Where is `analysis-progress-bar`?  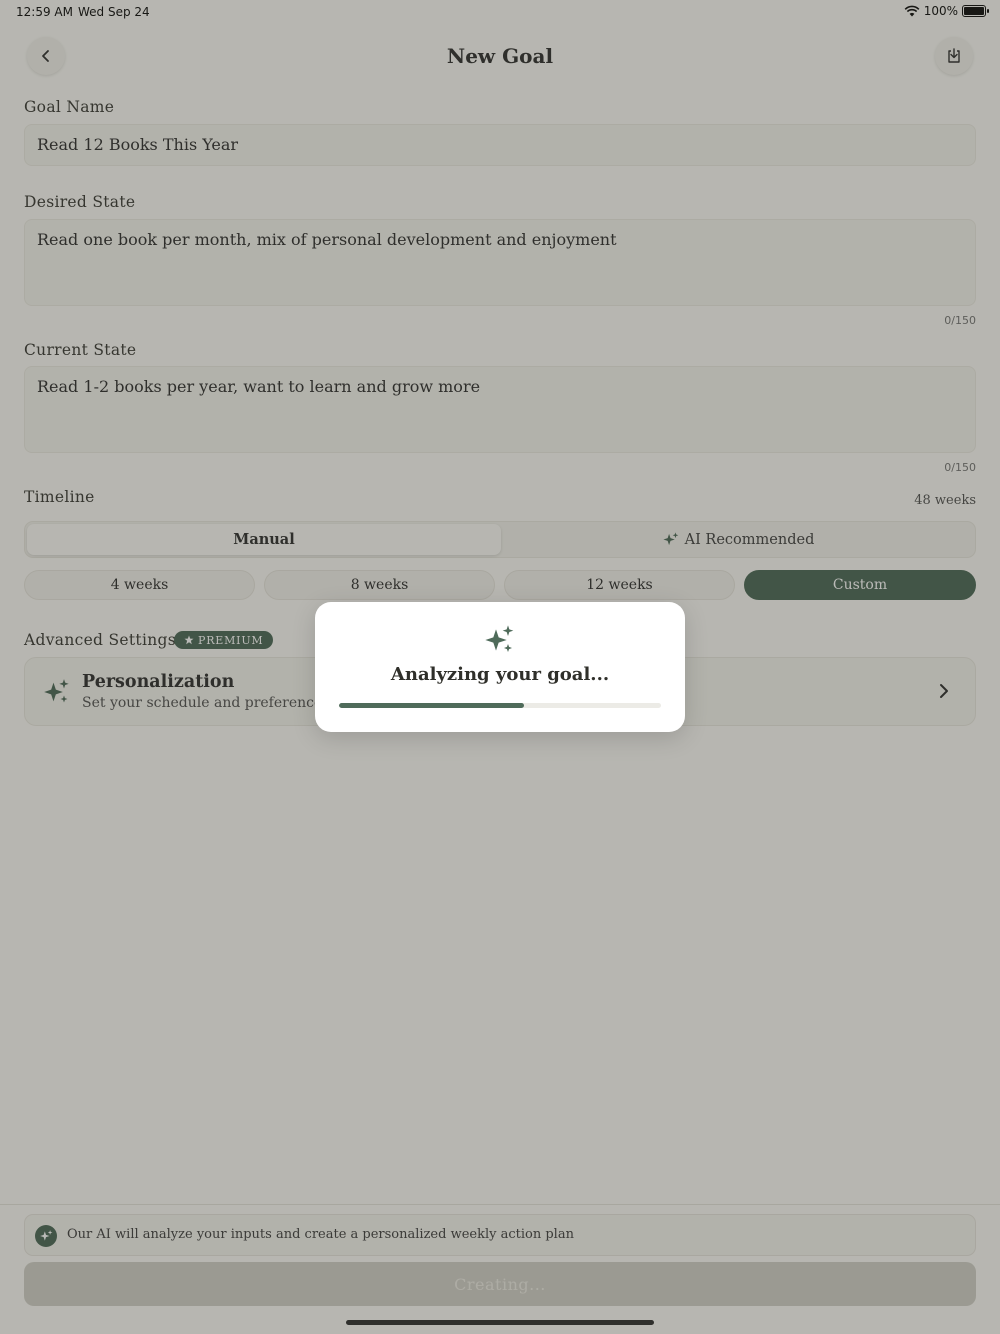 analysis-progress-bar is located at coordinates (500, 705).